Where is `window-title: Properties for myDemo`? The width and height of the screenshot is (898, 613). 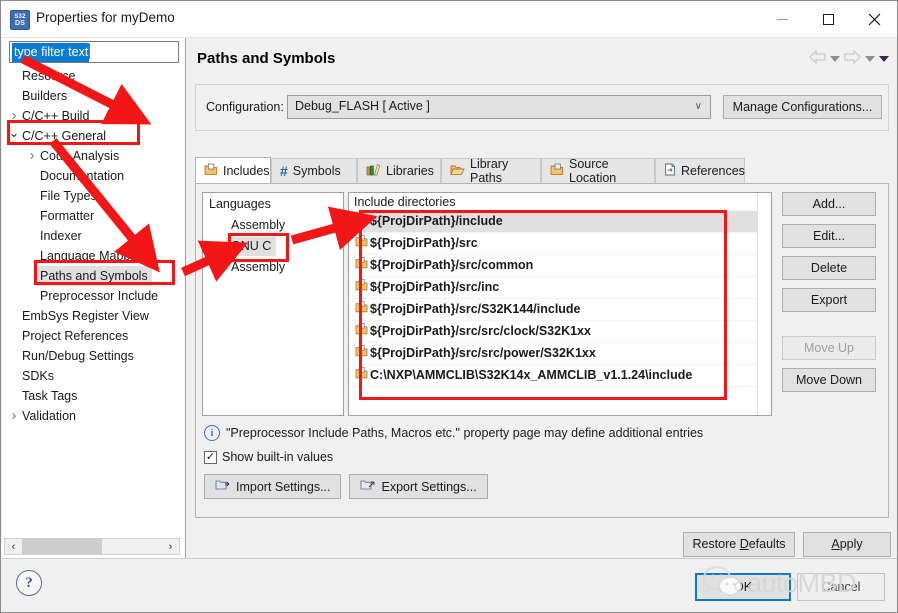 window-title: Properties for myDemo is located at coordinates (105, 17).